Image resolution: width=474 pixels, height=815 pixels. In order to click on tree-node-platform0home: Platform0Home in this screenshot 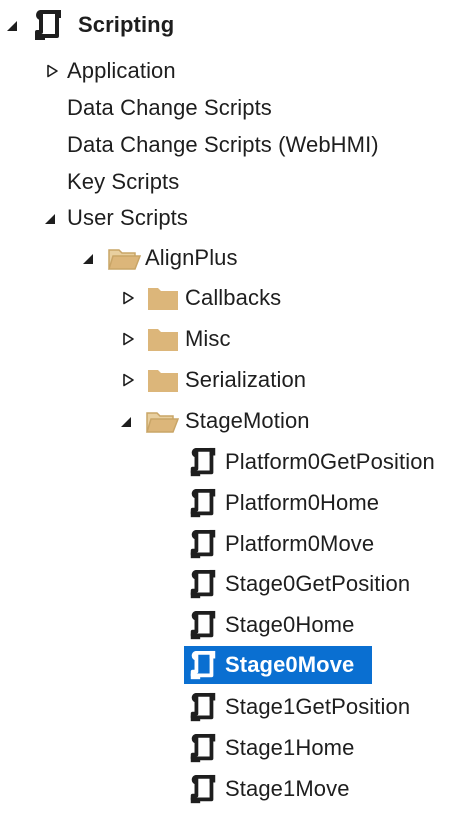, I will do `click(200, 503)`.